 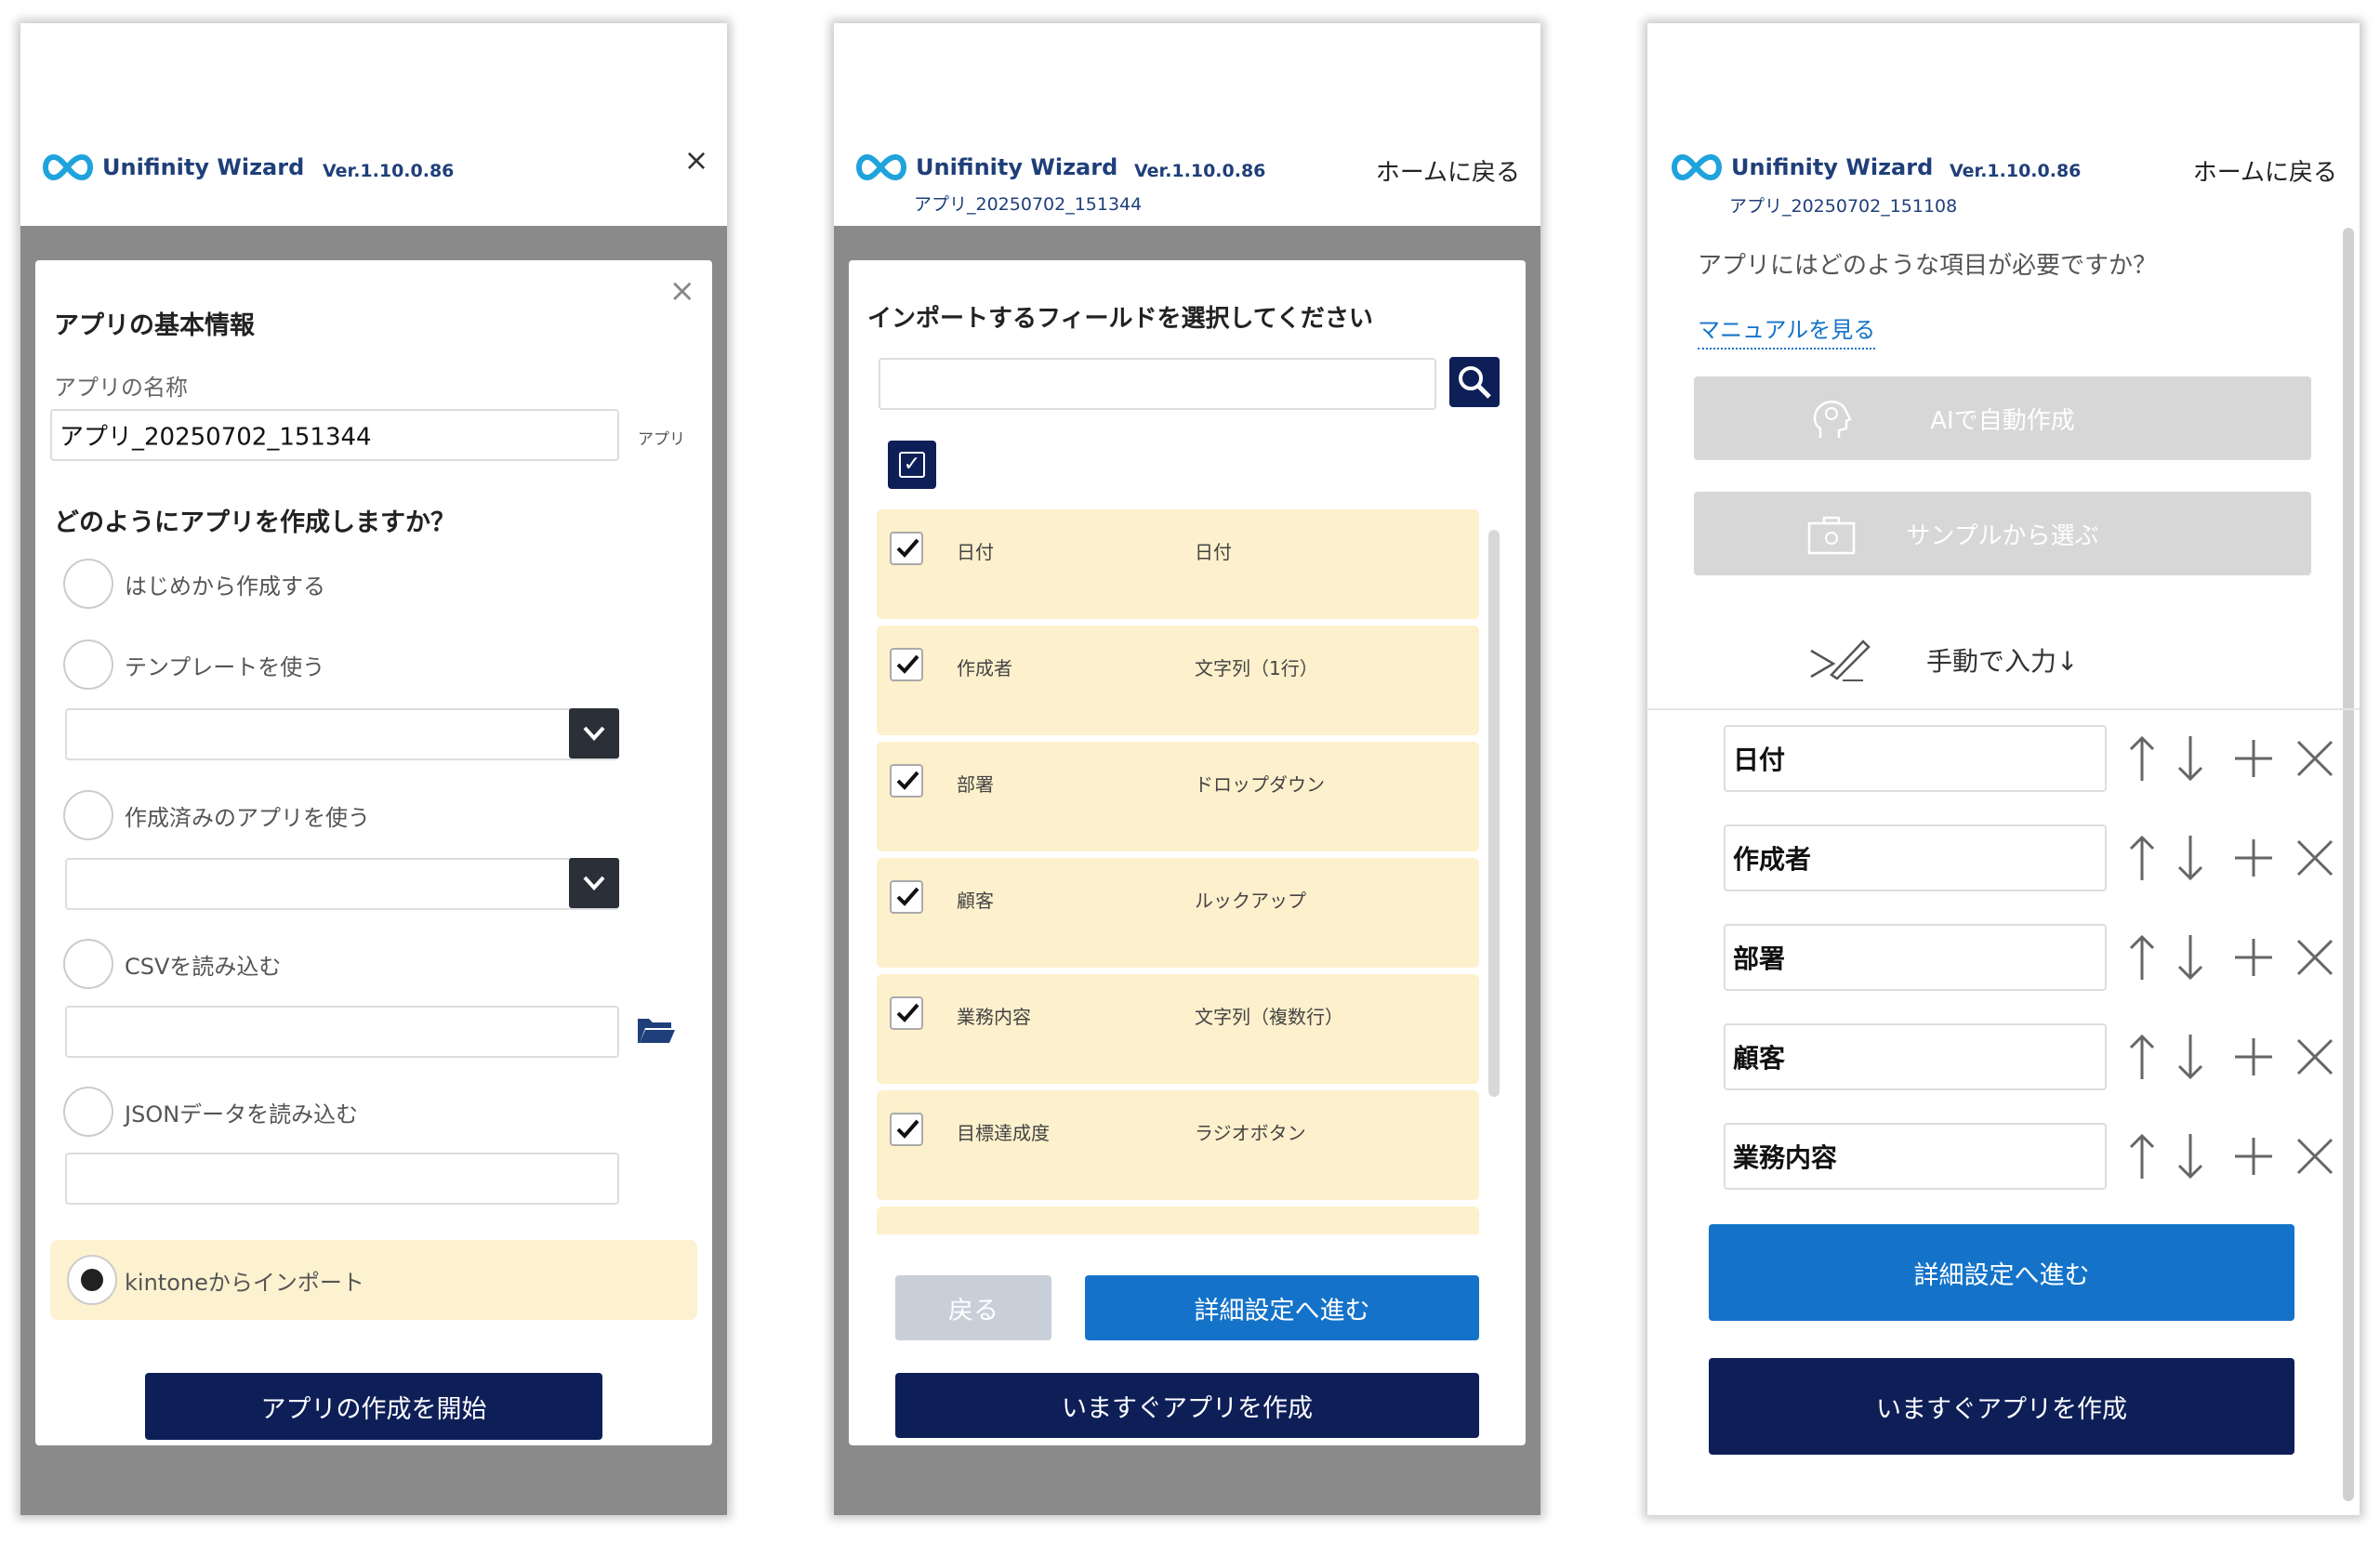 What do you see at coordinates (1915, 1056) in the screenshot?
I see `field-item-input: 顧客` at bounding box center [1915, 1056].